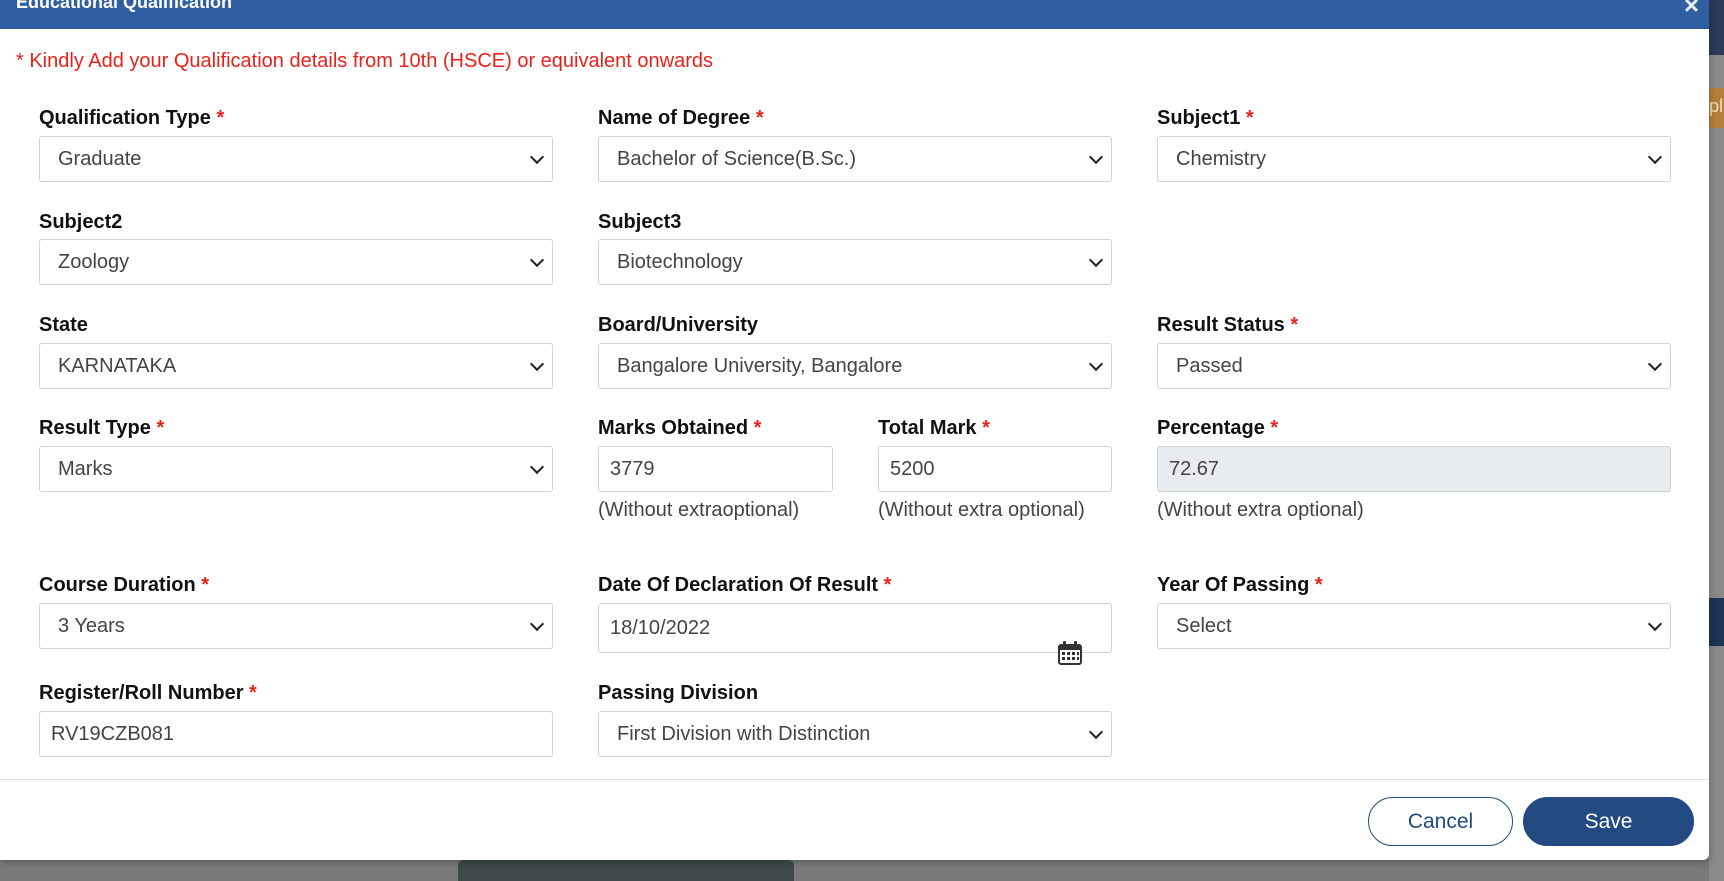 The width and height of the screenshot is (1724, 881). I want to click on background-right-strip, so click(1716, 440).